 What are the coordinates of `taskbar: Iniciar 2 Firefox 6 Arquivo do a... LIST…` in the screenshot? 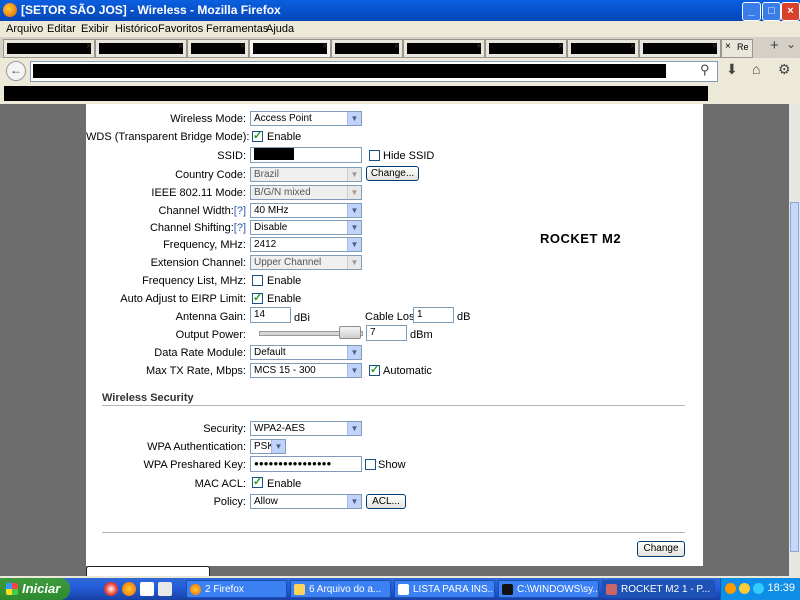 It's located at (400, 589).